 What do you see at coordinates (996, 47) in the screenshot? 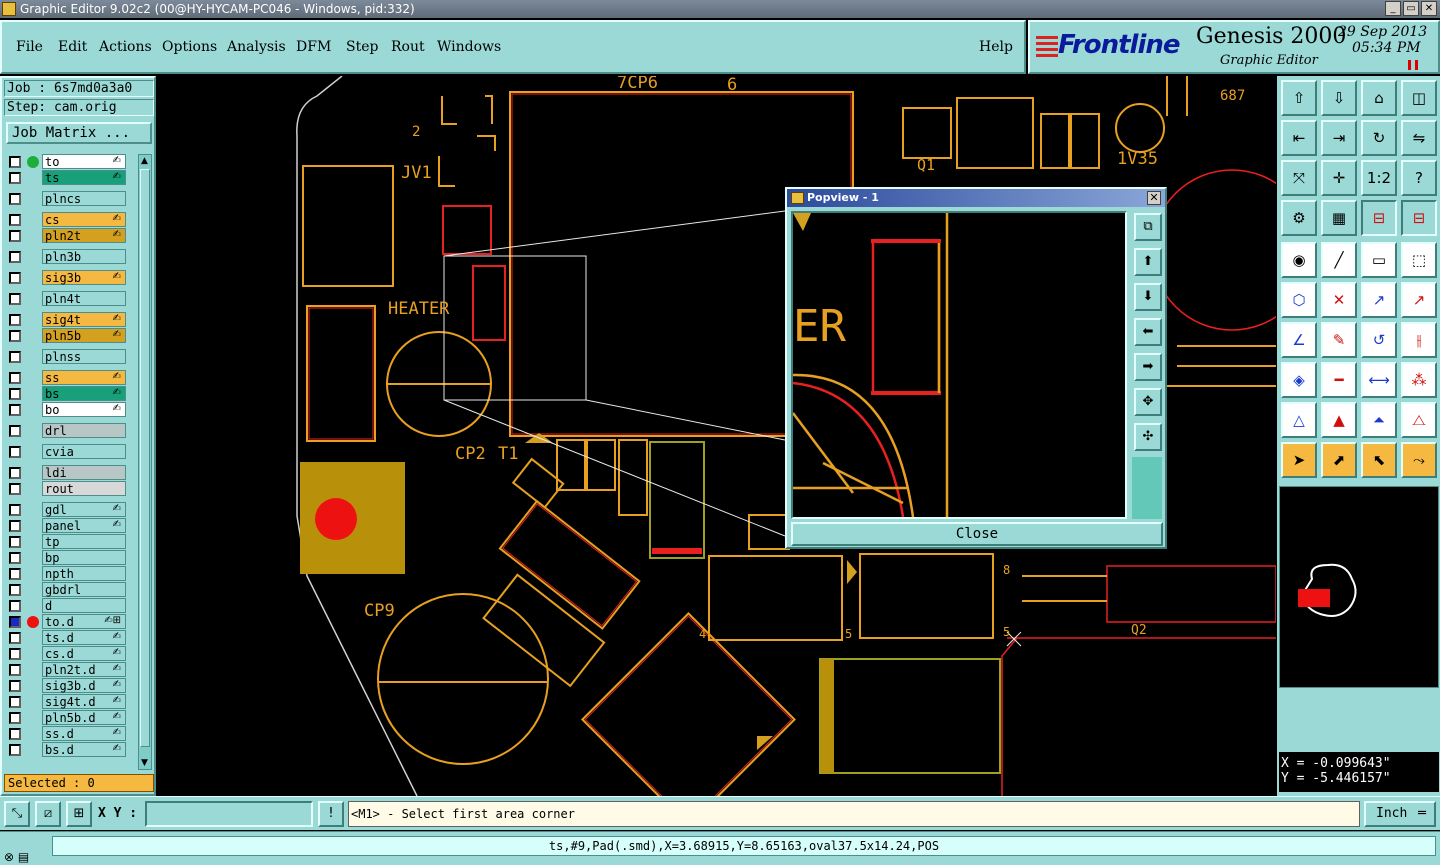
I see `menu-help: Help` at bounding box center [996, 47].